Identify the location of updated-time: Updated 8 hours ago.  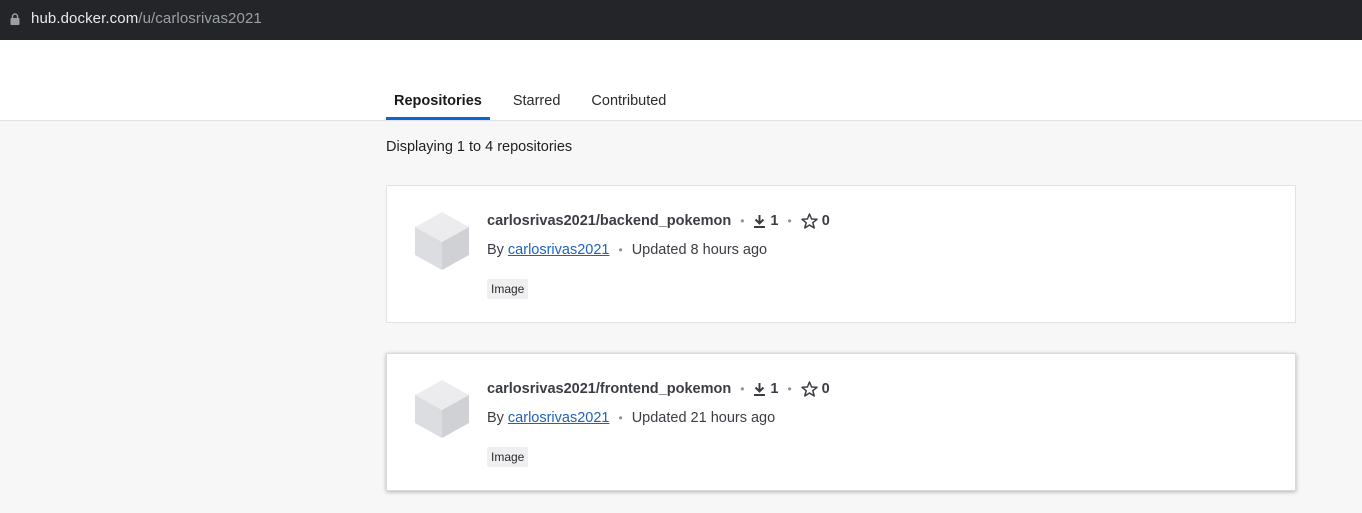
(699, 250).